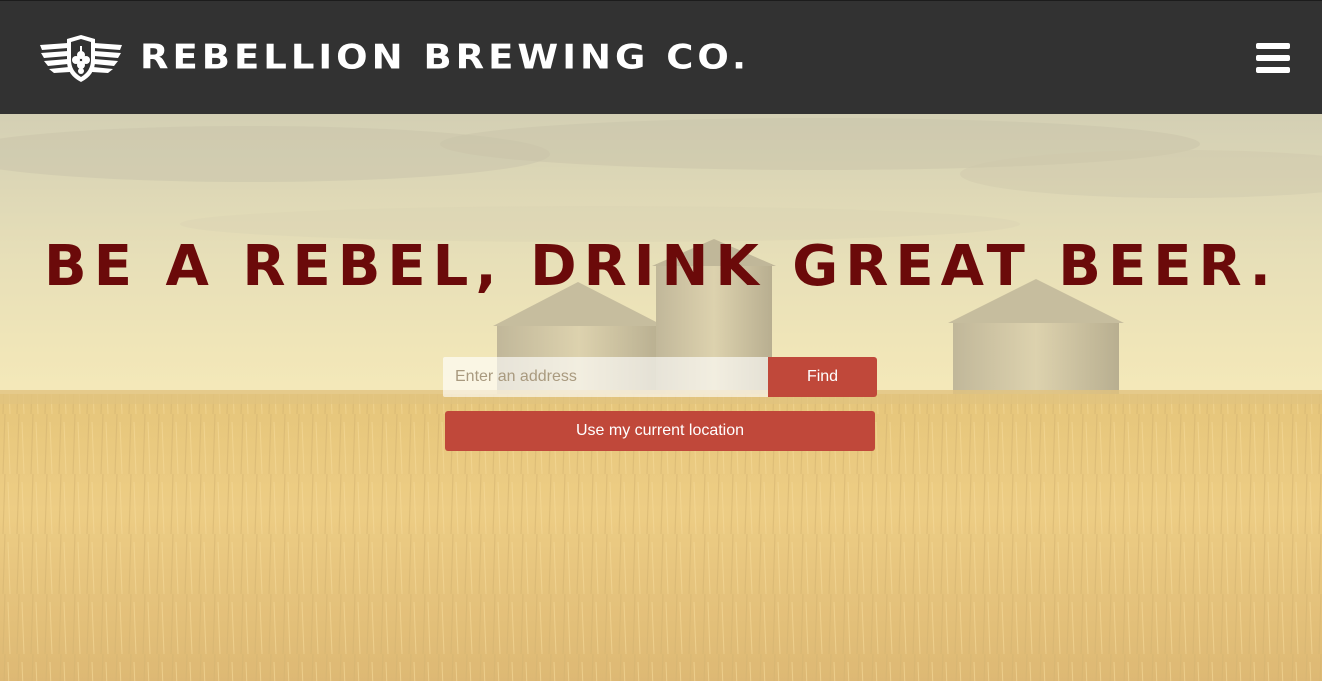  Describe the element at coordinates (605, 377) in the screenshot. I see `address-input` at that location.